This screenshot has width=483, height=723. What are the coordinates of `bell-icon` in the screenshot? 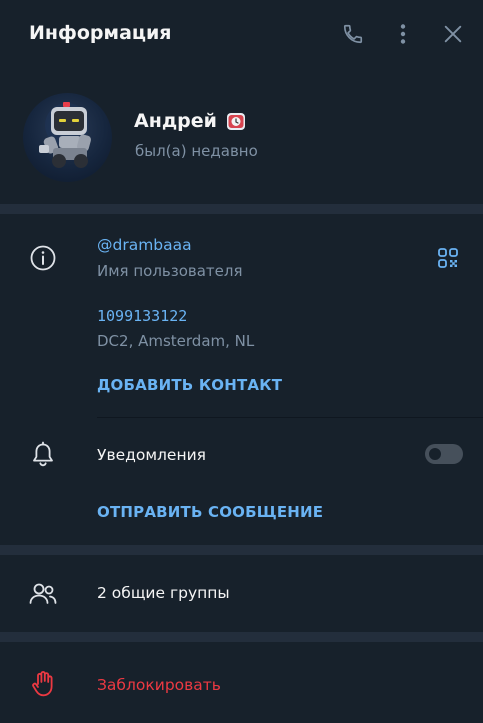 It's located at (43, 454).